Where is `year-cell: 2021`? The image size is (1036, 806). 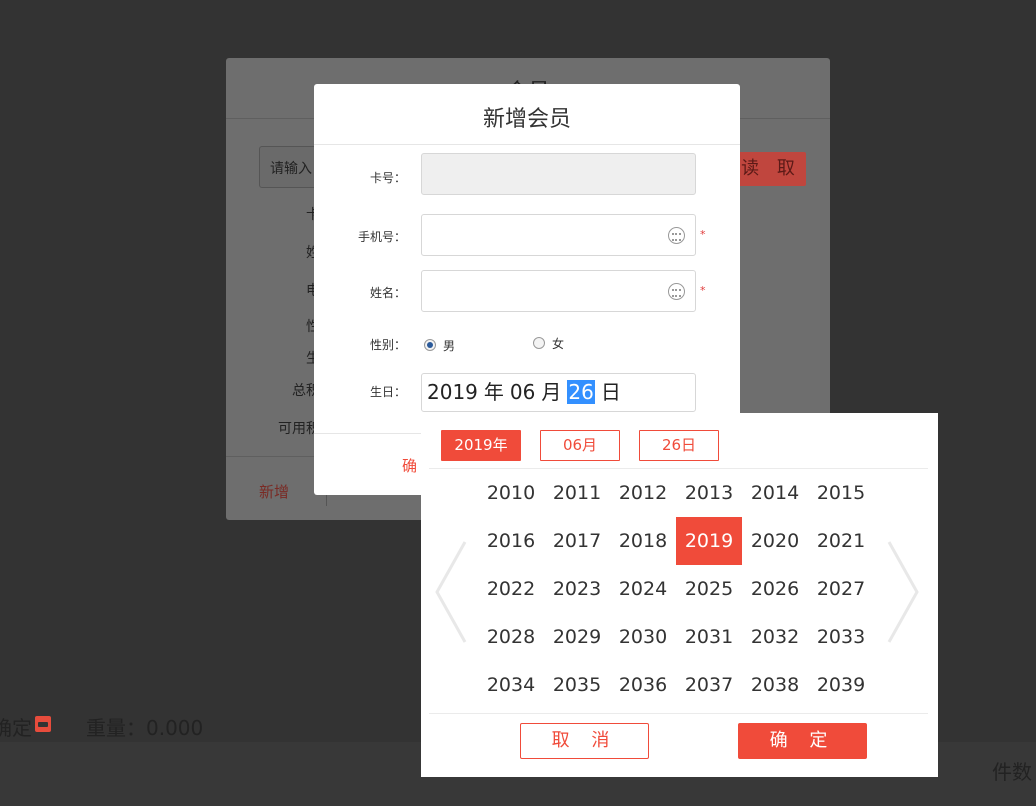 year-cell: 2021 is located at coordinates (841, 541).